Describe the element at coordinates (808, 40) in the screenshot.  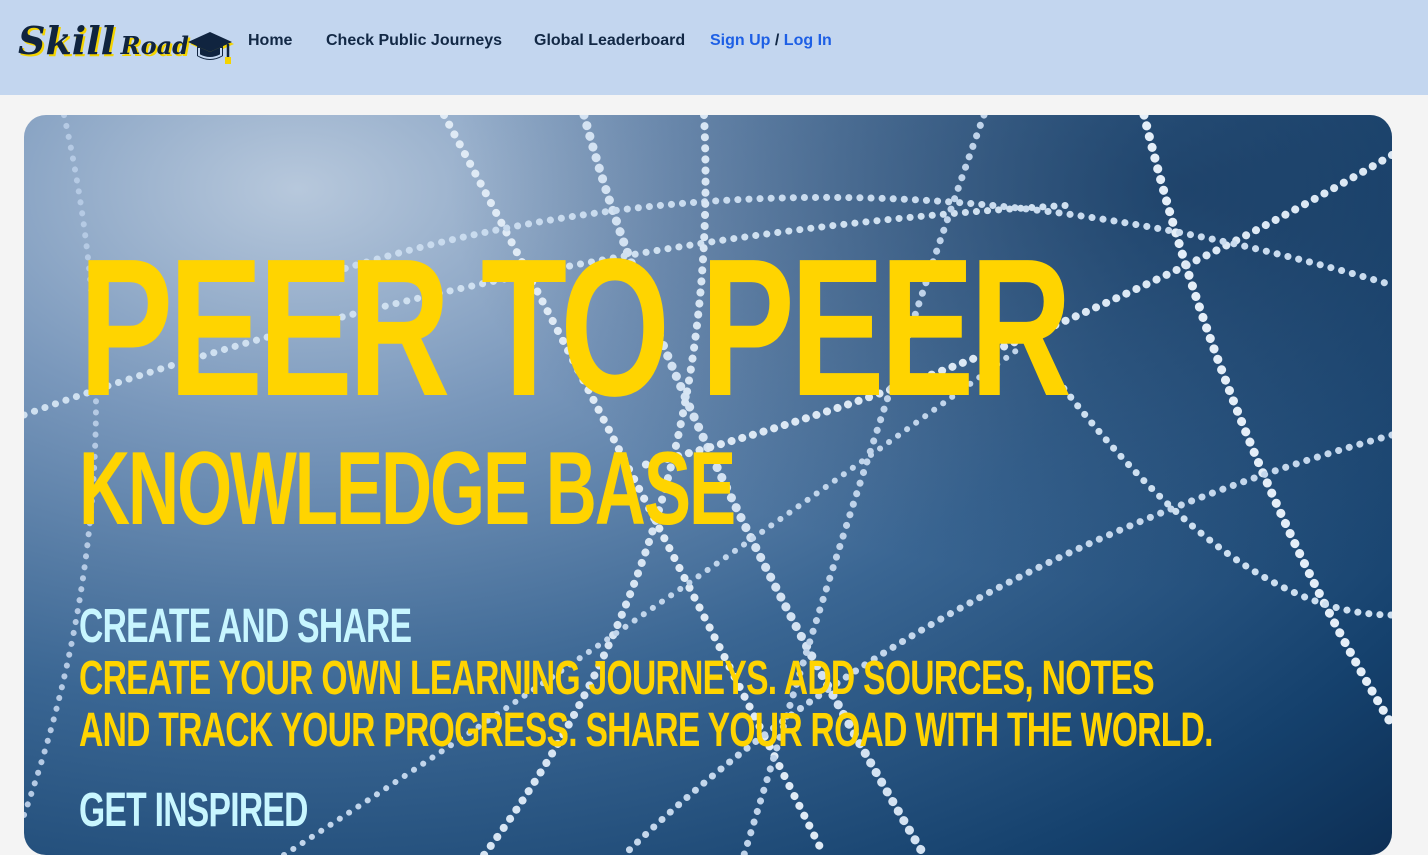
I see `log-in-link: Log In` at that location.